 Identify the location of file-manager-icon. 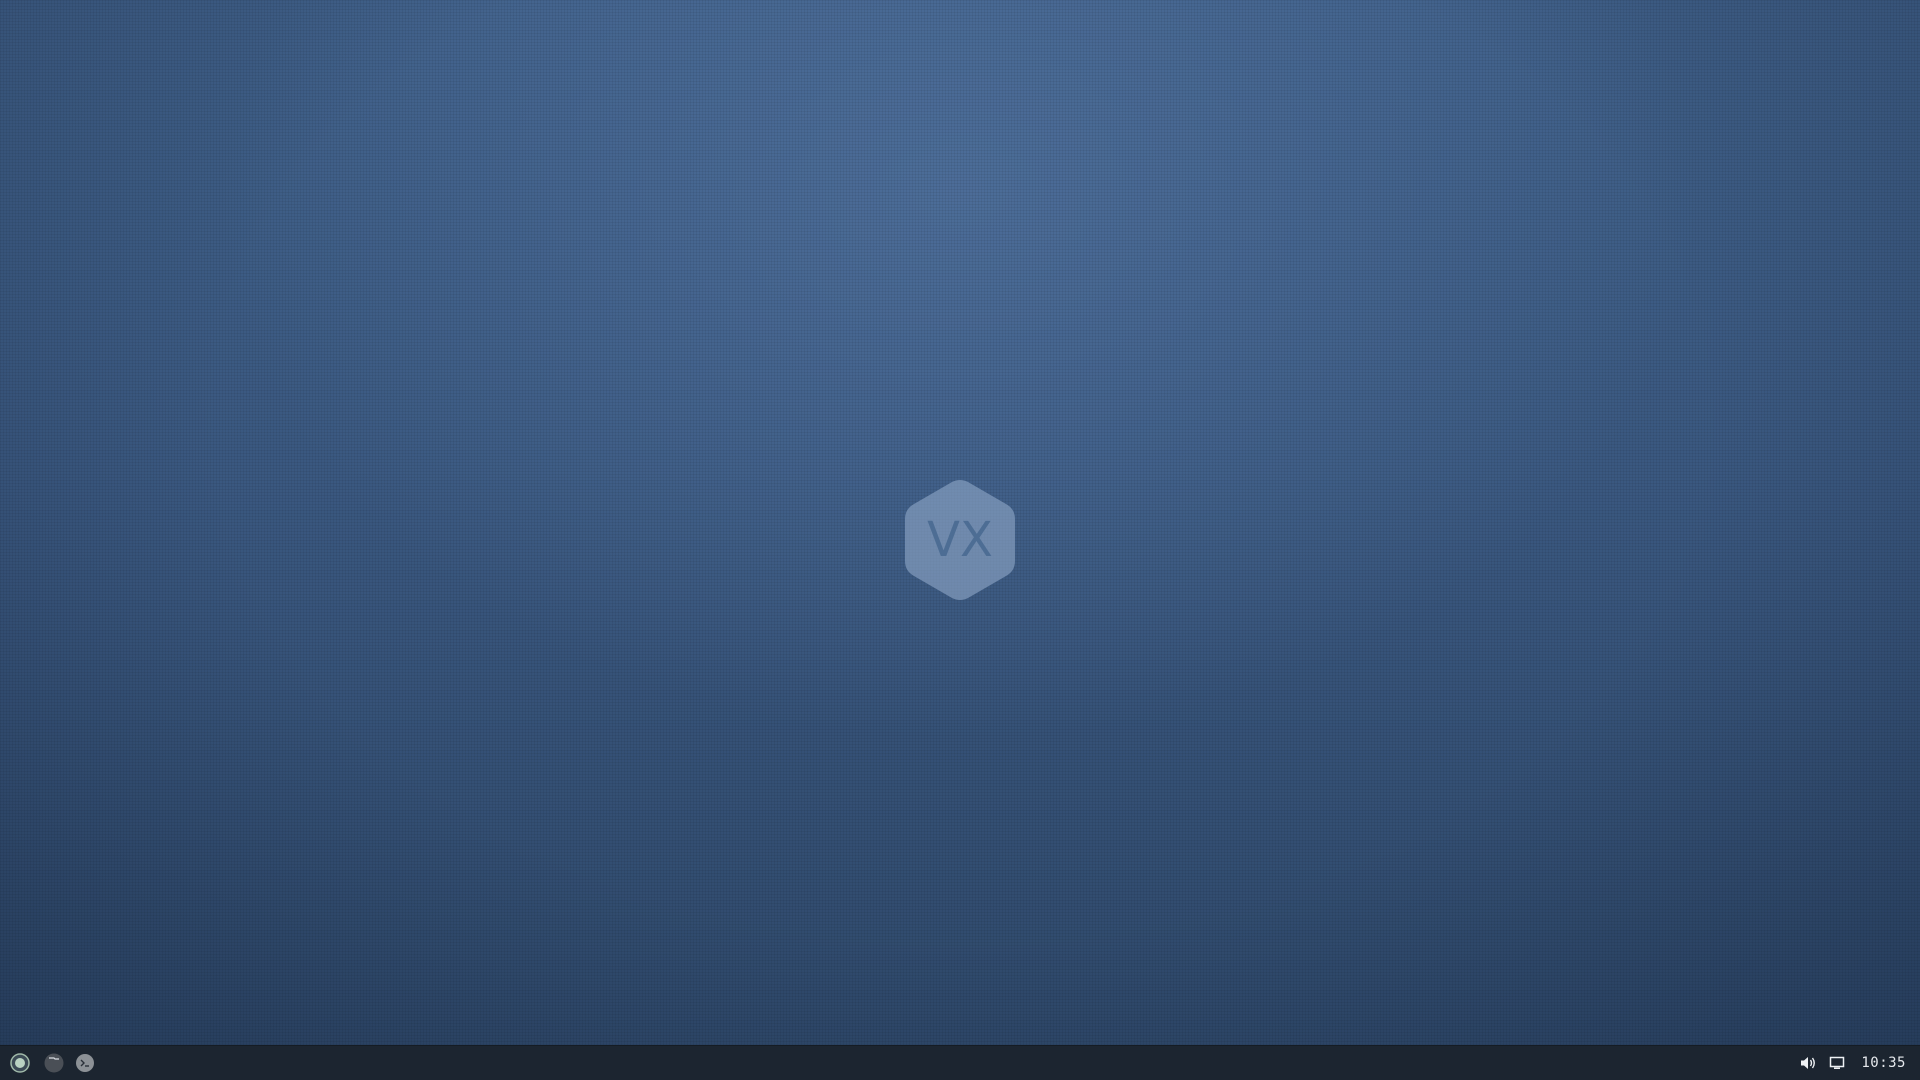
(54, 1063).